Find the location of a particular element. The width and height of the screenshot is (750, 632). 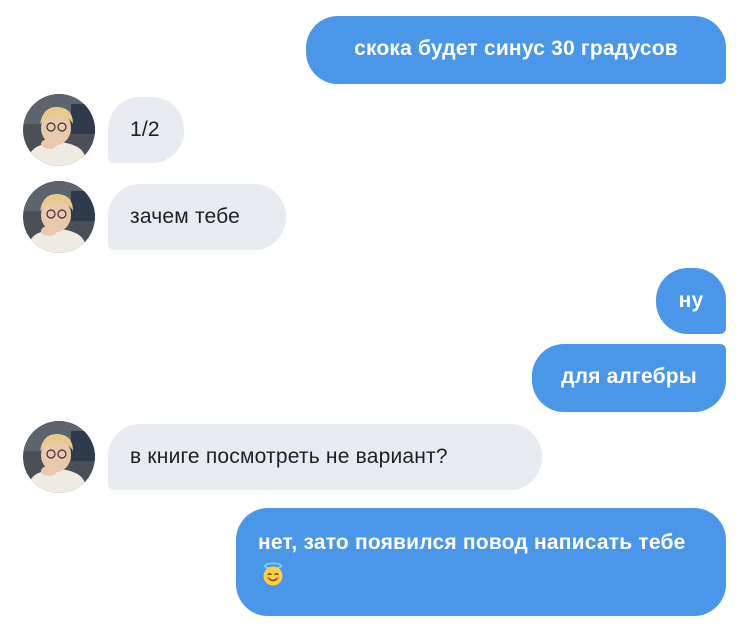

message-text: 1/2 is located at coordinates (145, 129).